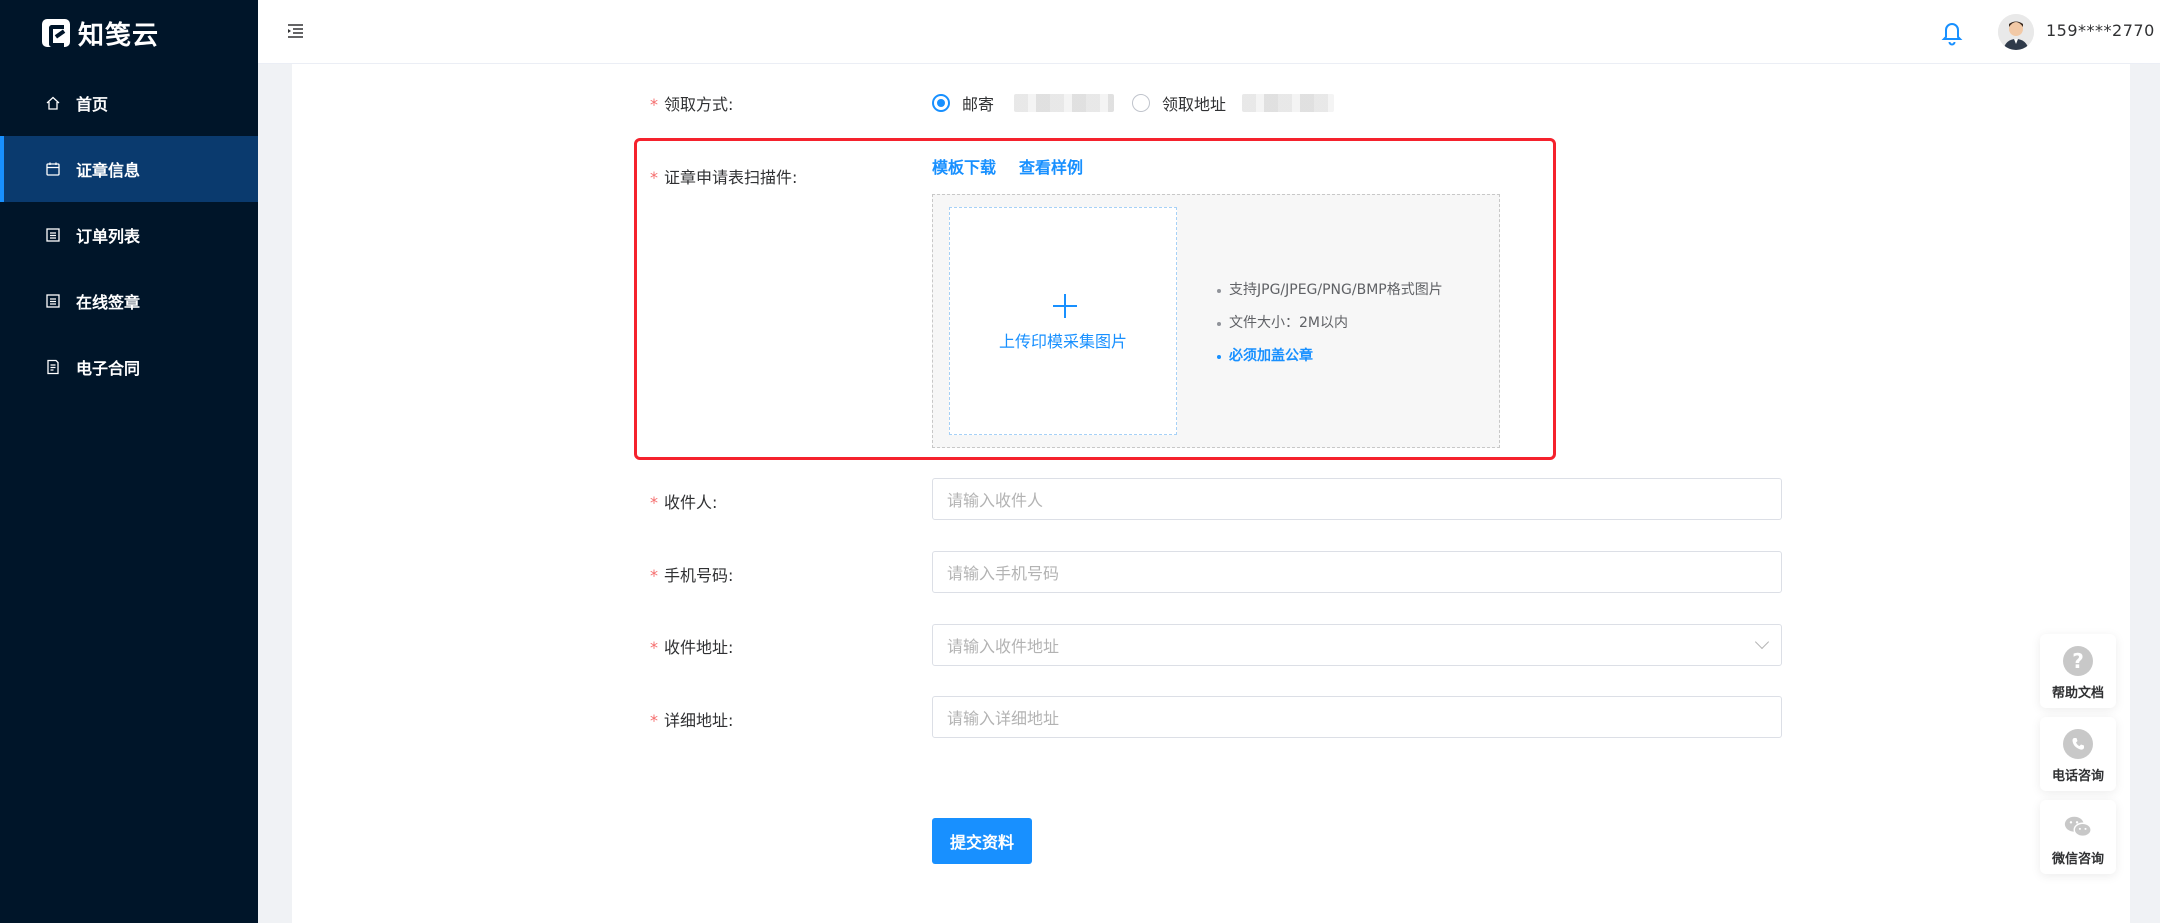  I want to click on upload-tip-required-seal: 必须加盖公章, so click(1265, 355).